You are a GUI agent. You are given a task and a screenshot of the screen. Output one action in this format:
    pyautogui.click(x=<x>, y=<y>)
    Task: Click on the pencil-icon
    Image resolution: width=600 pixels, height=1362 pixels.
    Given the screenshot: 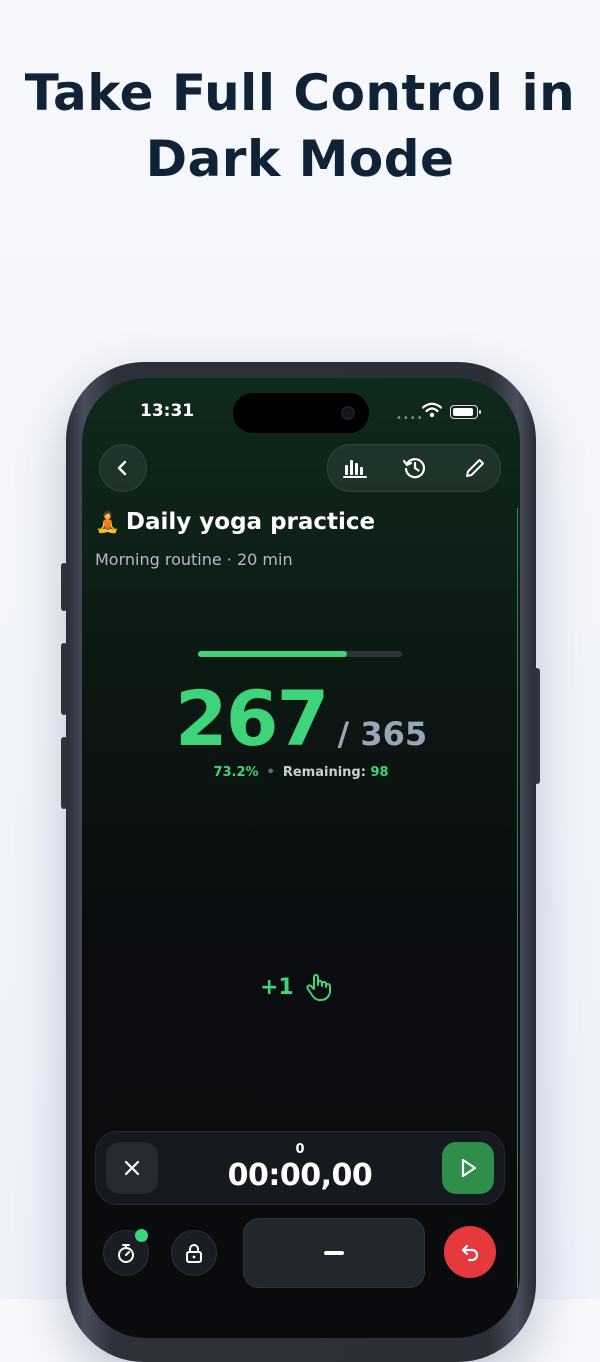 What is the action you would take?
    pyautogui.click(x=475, y=468)
    